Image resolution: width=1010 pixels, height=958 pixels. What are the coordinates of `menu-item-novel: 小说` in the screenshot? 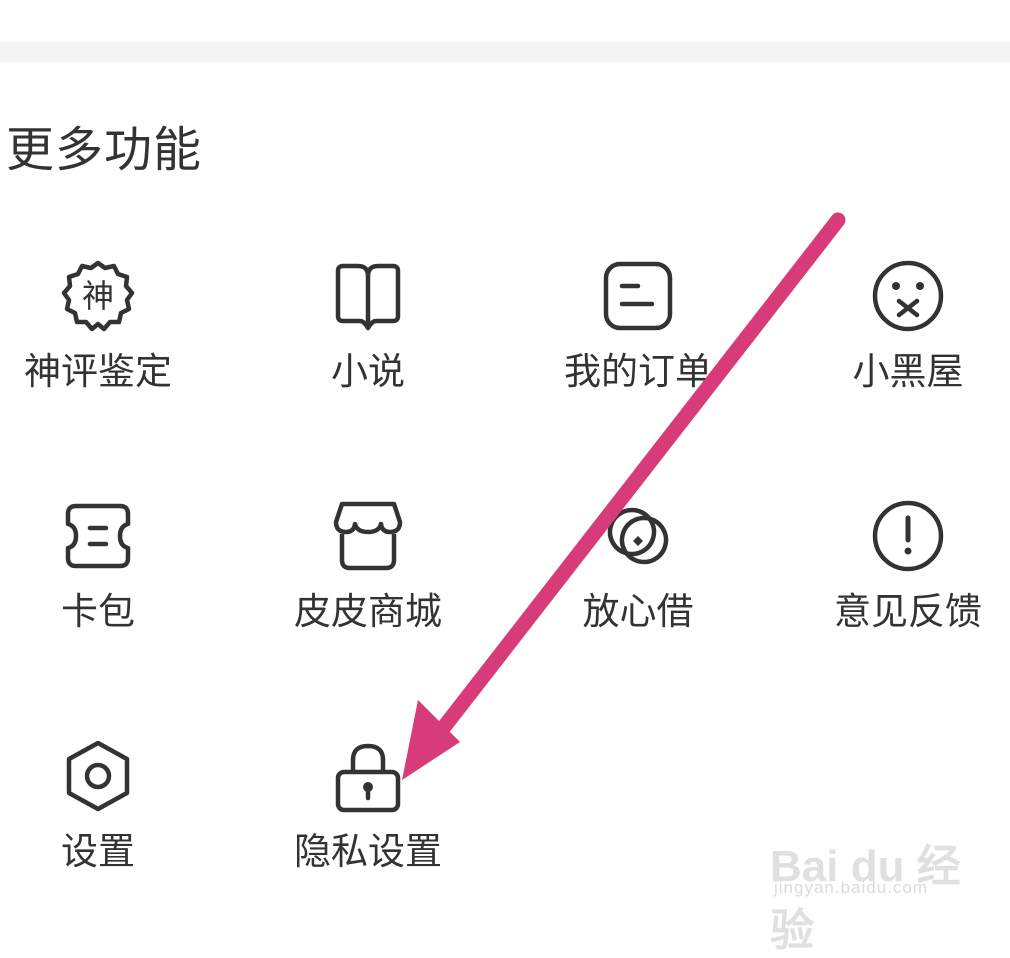 It's located at (368, 366).